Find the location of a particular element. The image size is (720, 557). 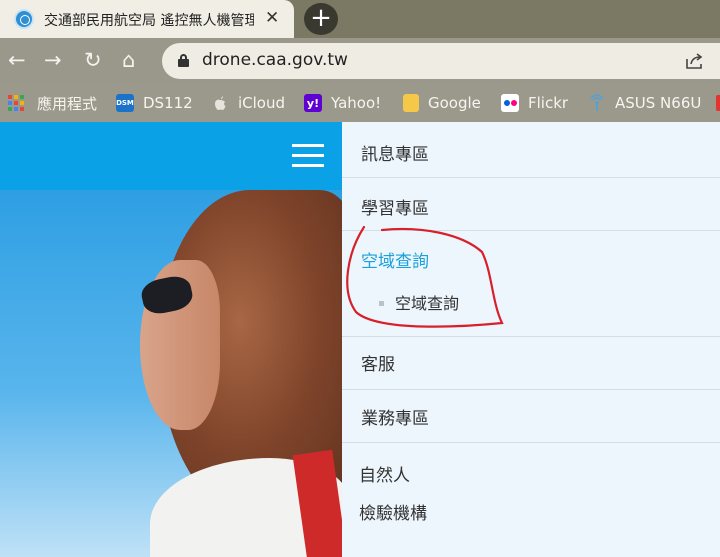

back-arrow-icon: ← is located at coordinates (17, 60).